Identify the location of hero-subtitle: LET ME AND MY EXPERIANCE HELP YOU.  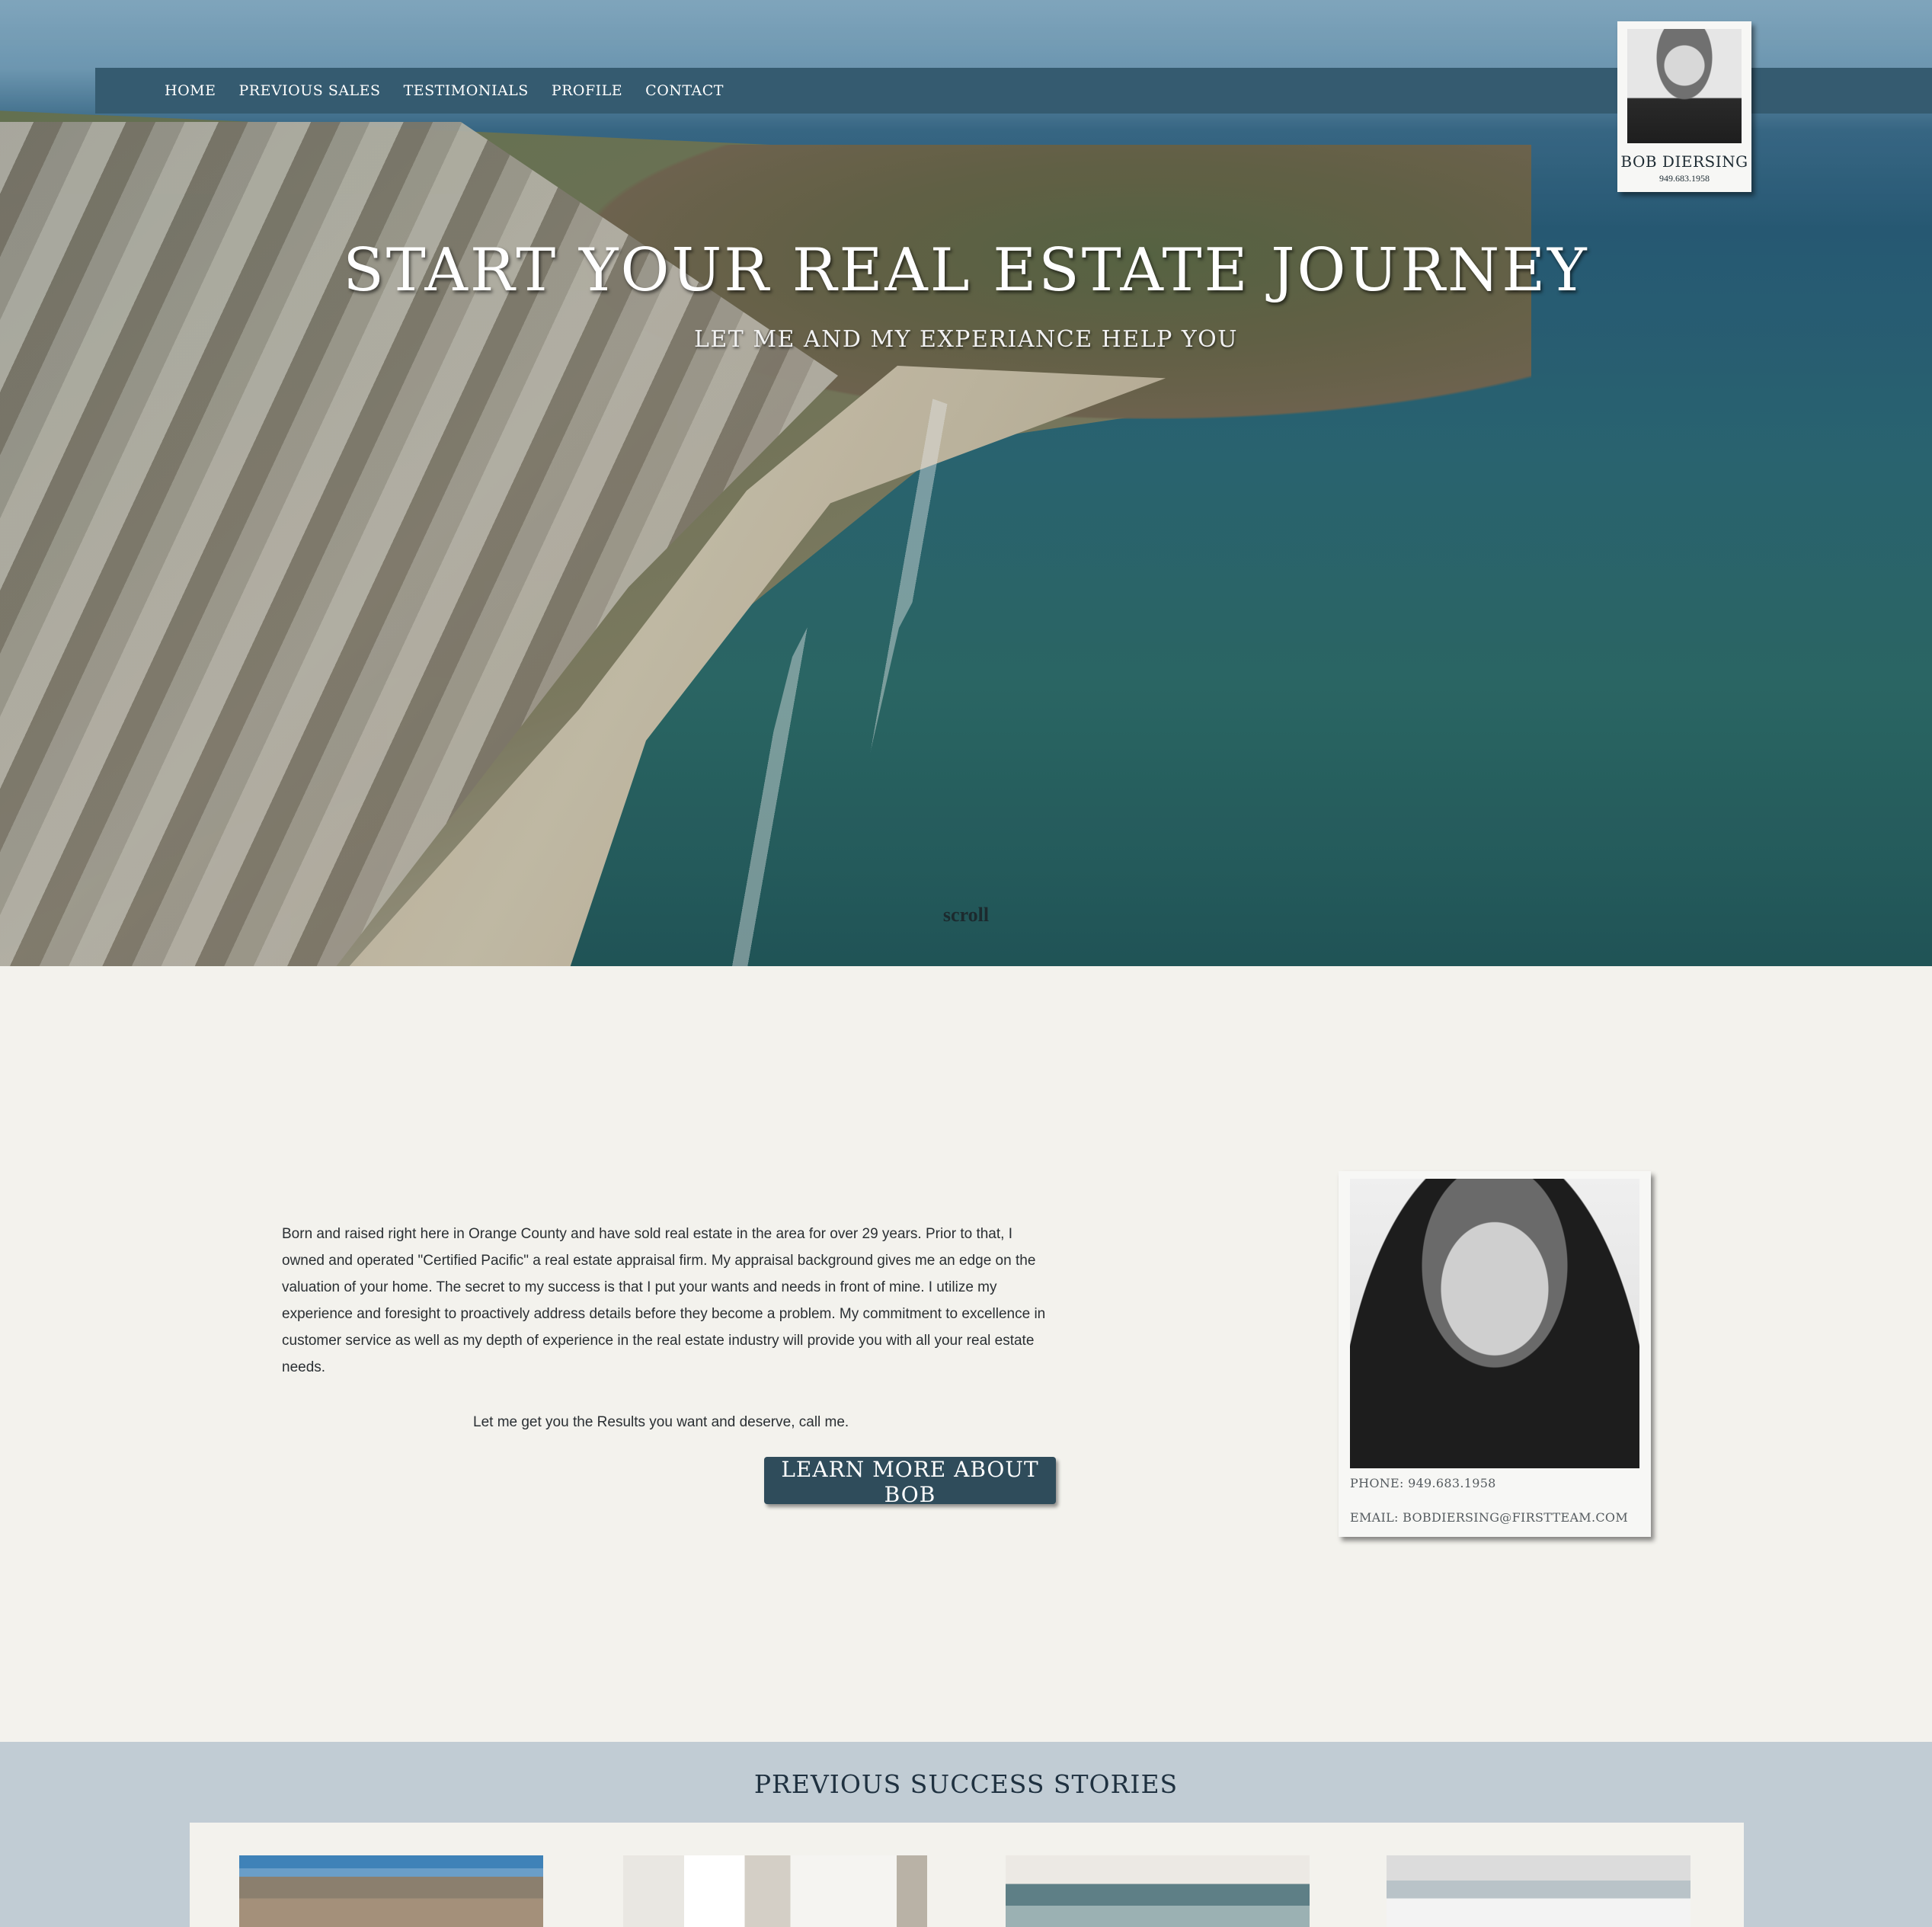
(966, 339).